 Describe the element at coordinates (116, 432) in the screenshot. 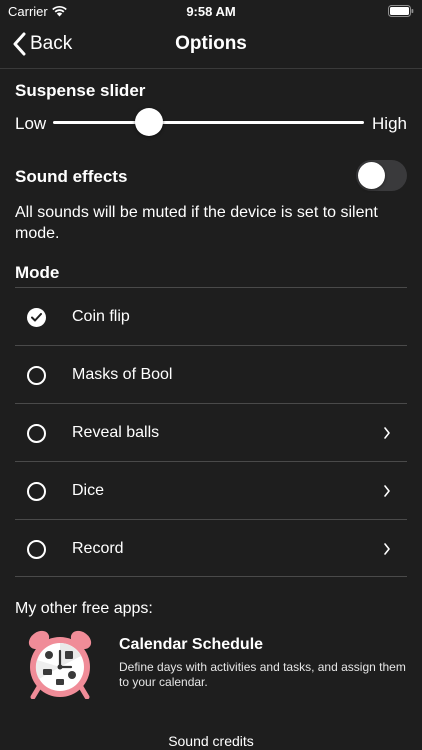

I see `mode-option-label: Reveal balls` at that location.